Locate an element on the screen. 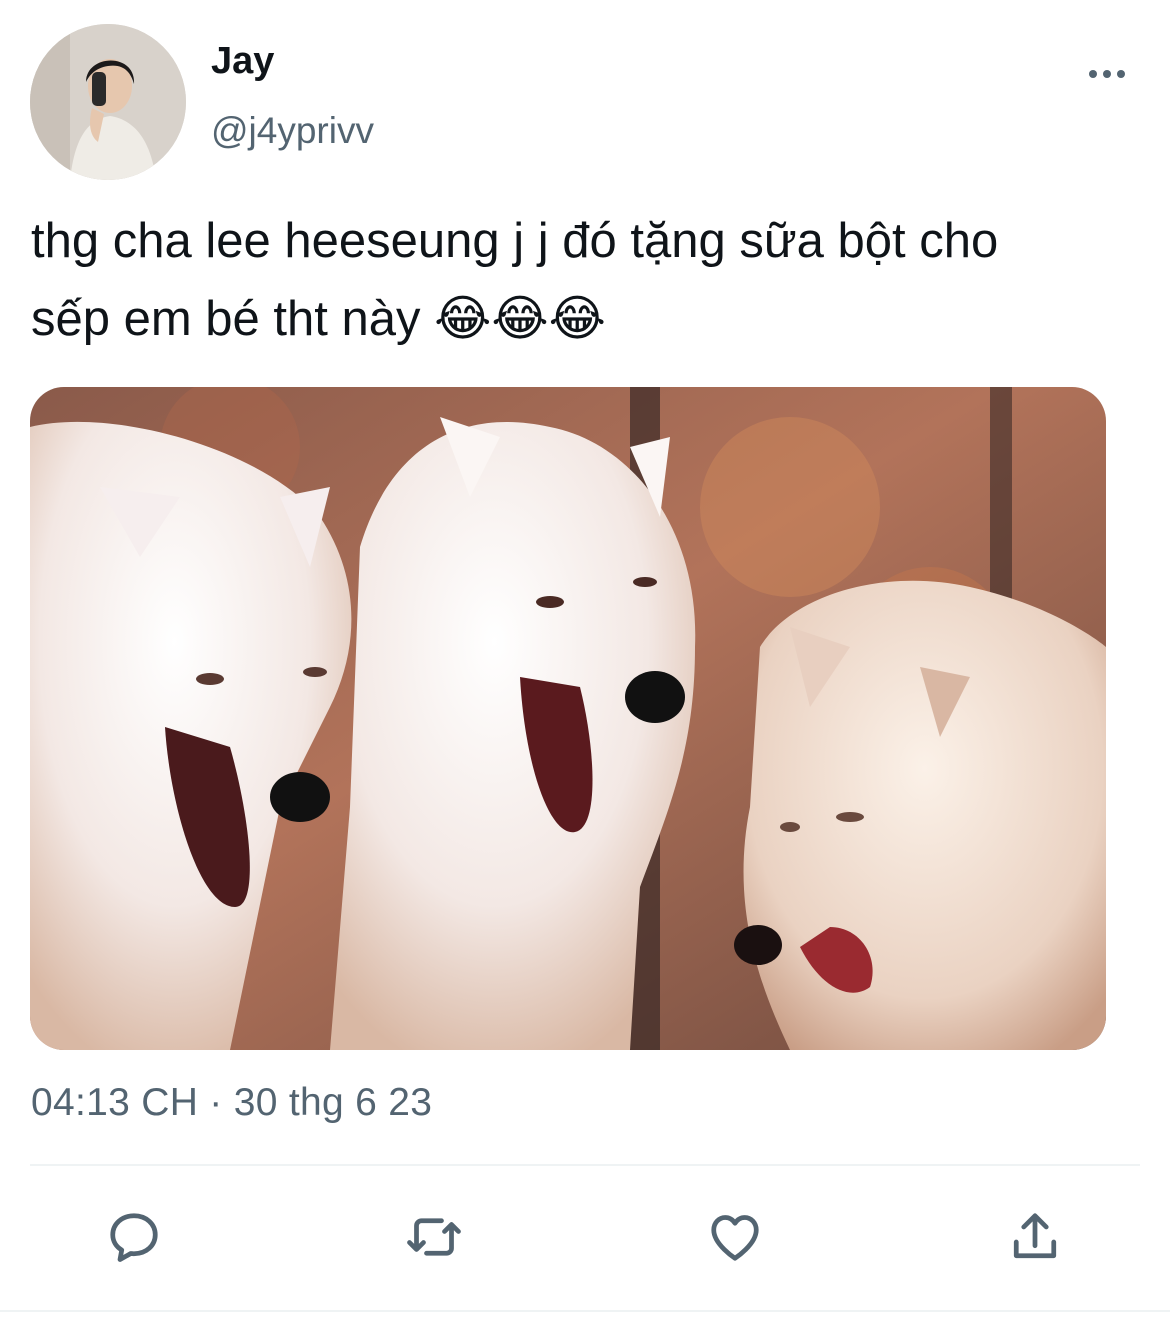 The height and width of the screenshot is (1330, 1170). share-button is located at coordinates (1035, 1237).